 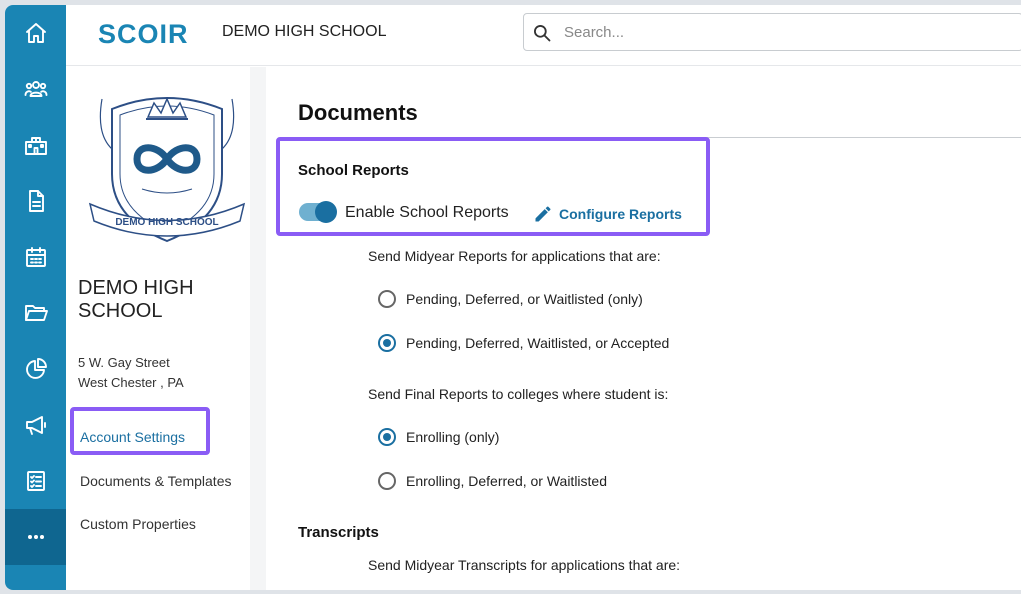 I want to click on megaphone-icon, so click(x=35, y=425).